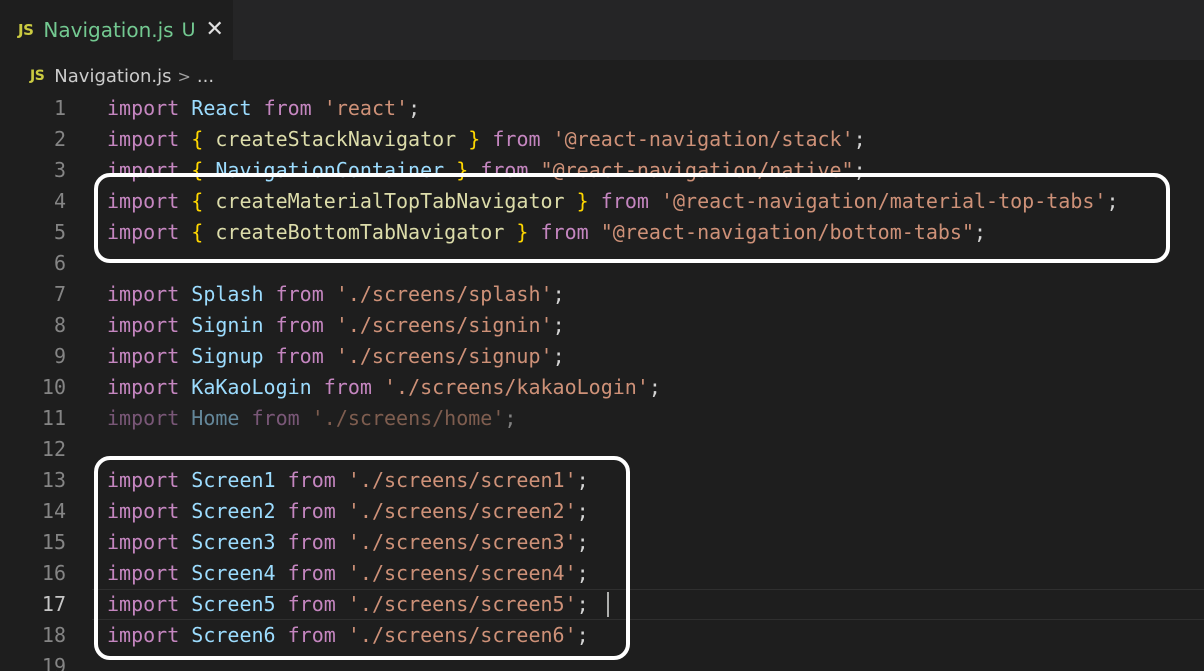 Image resolution: width=1204 pixels, height=671 pixels. What do you see at coordinates (602, 356) in the screenshot?
I see `code-line: 9 import Signup from './screens/signup';` at bounding box center [602, 356].